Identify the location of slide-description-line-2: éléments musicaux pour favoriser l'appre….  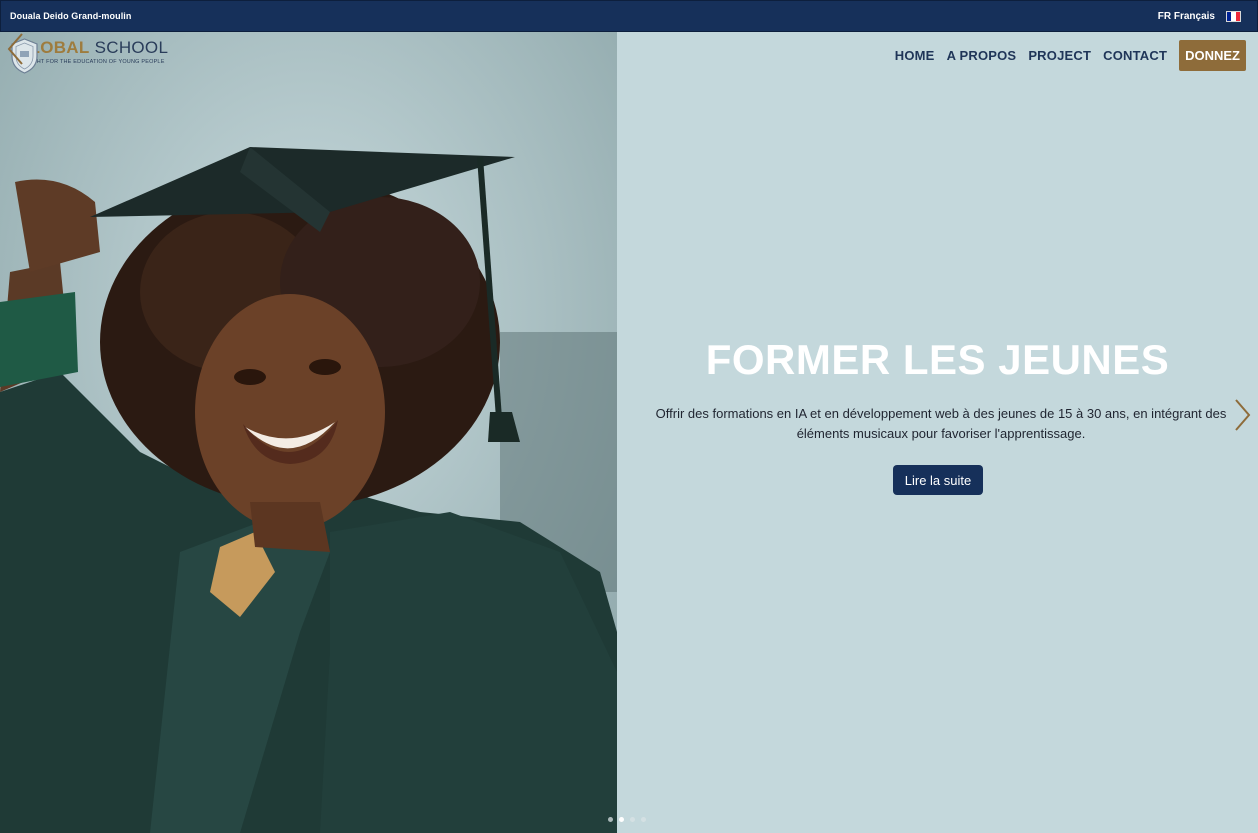
(941, 433).